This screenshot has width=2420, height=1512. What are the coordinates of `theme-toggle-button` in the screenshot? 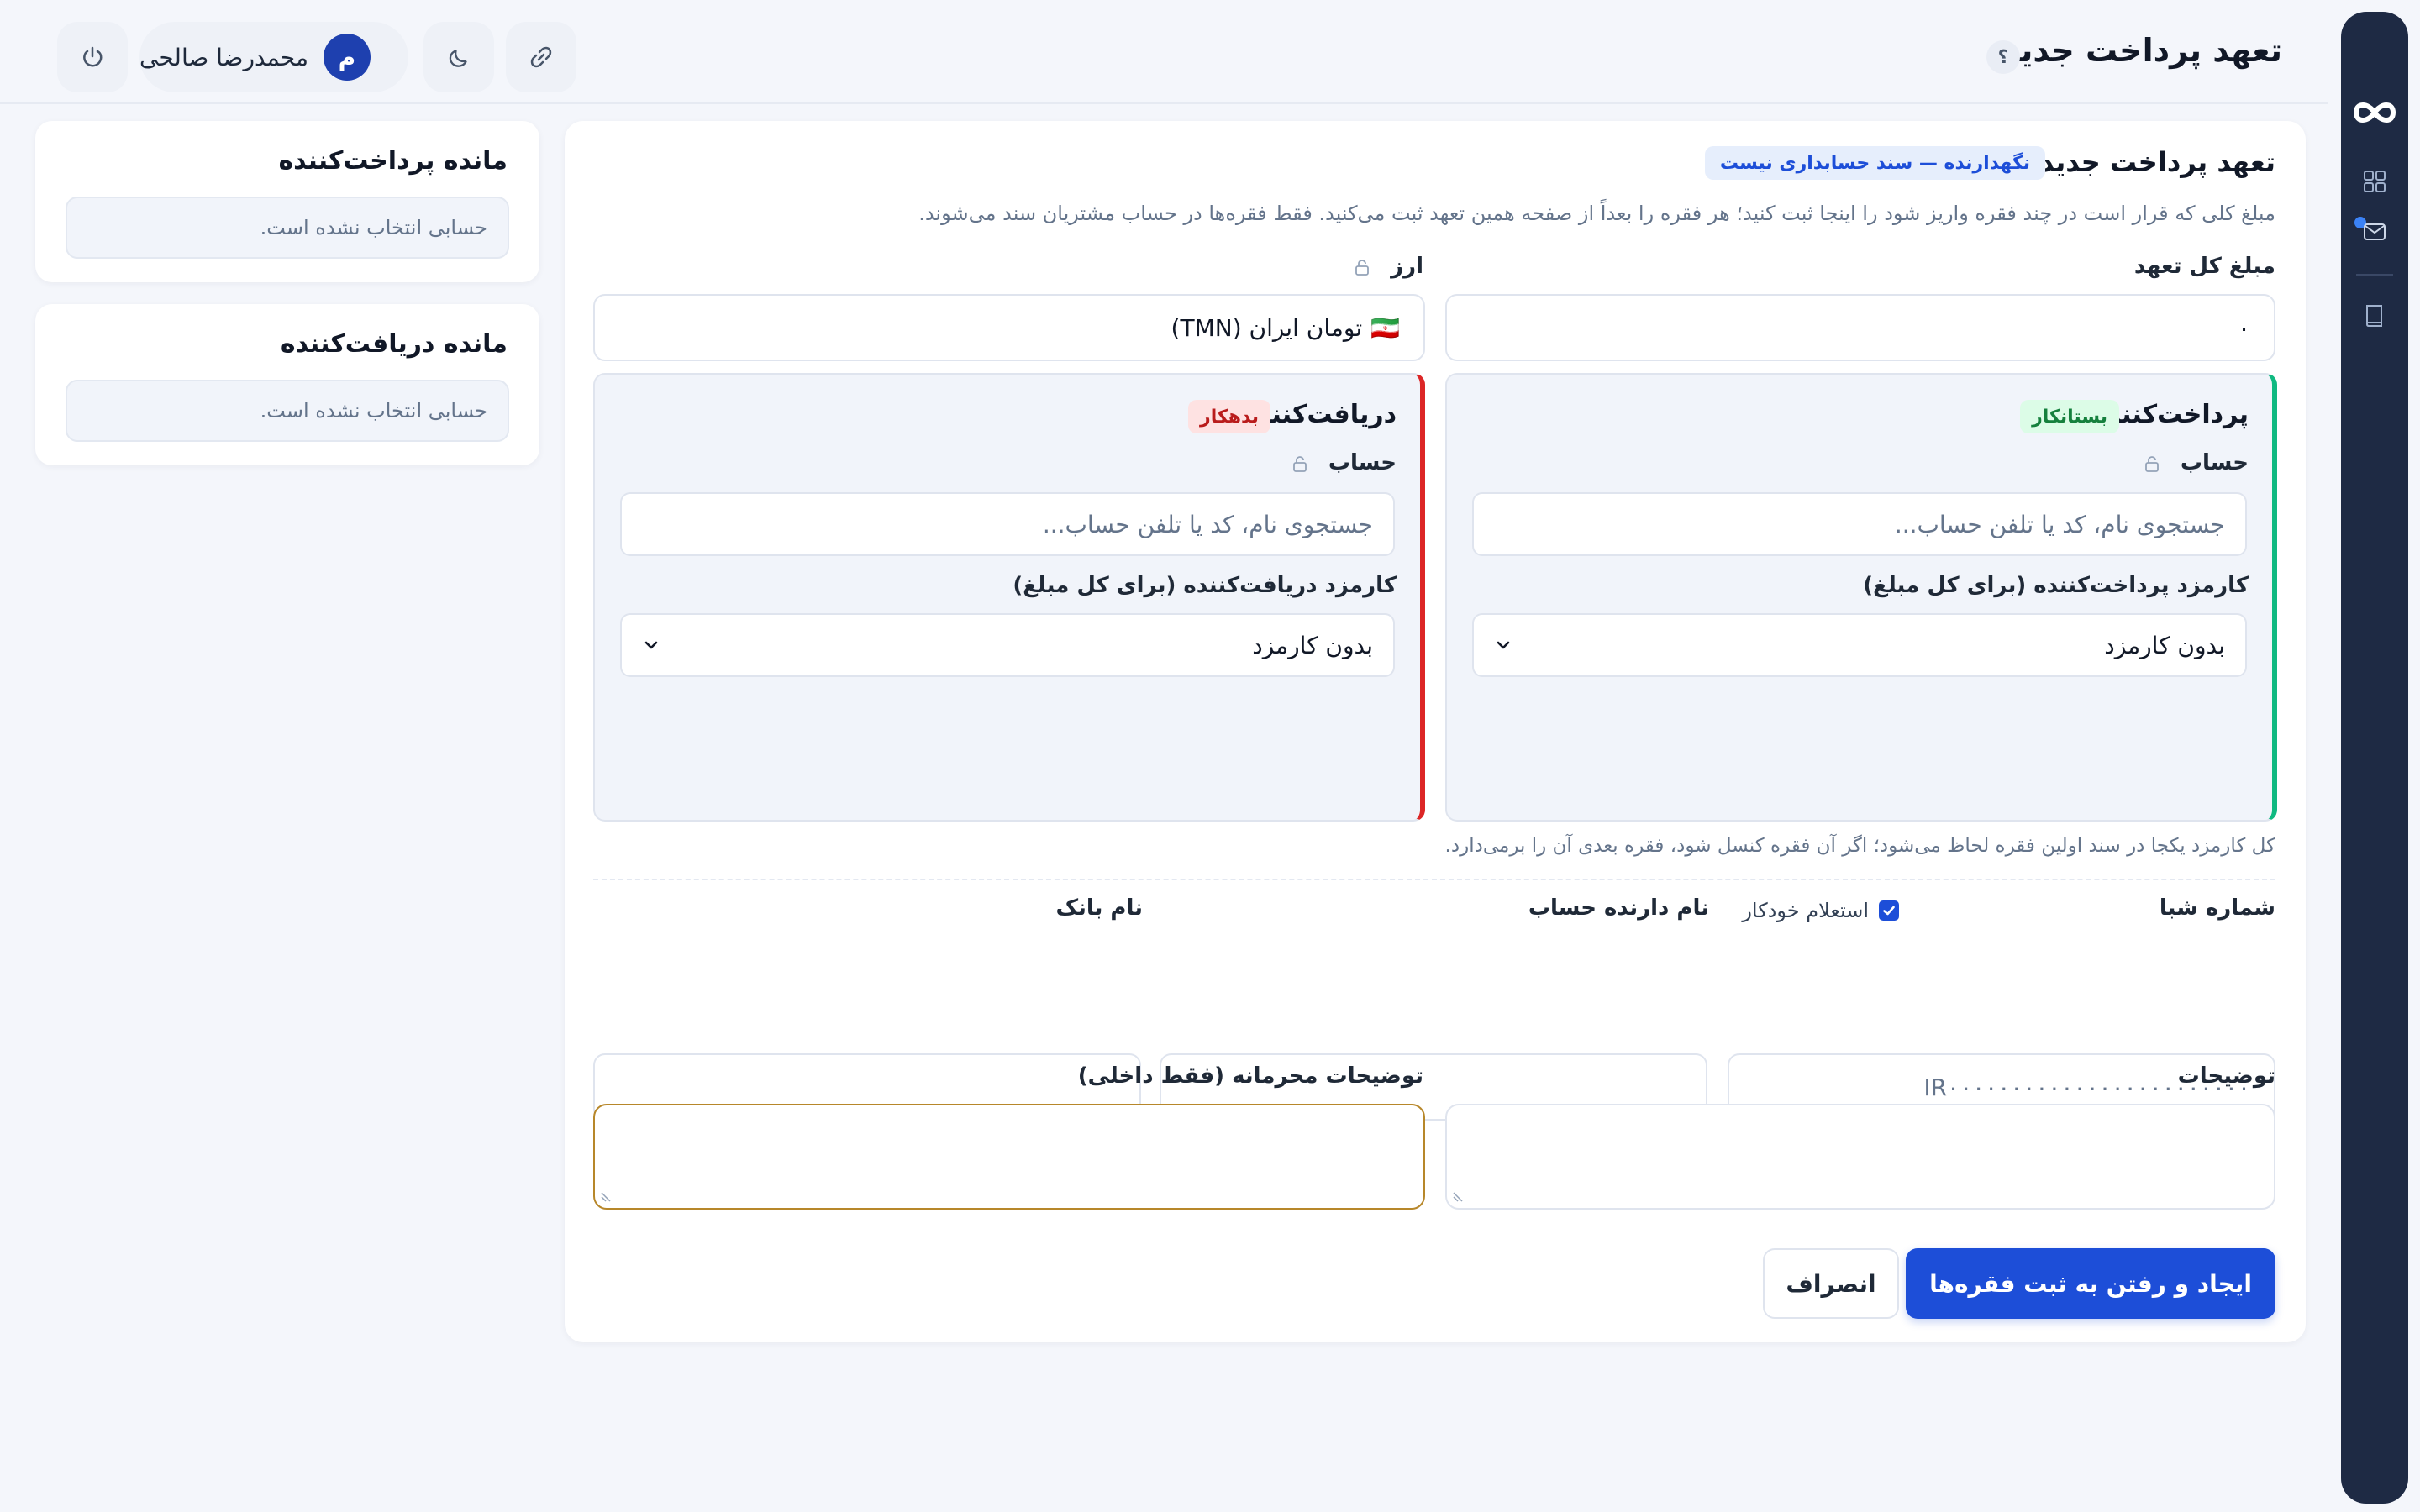 It's located at (459, 57).